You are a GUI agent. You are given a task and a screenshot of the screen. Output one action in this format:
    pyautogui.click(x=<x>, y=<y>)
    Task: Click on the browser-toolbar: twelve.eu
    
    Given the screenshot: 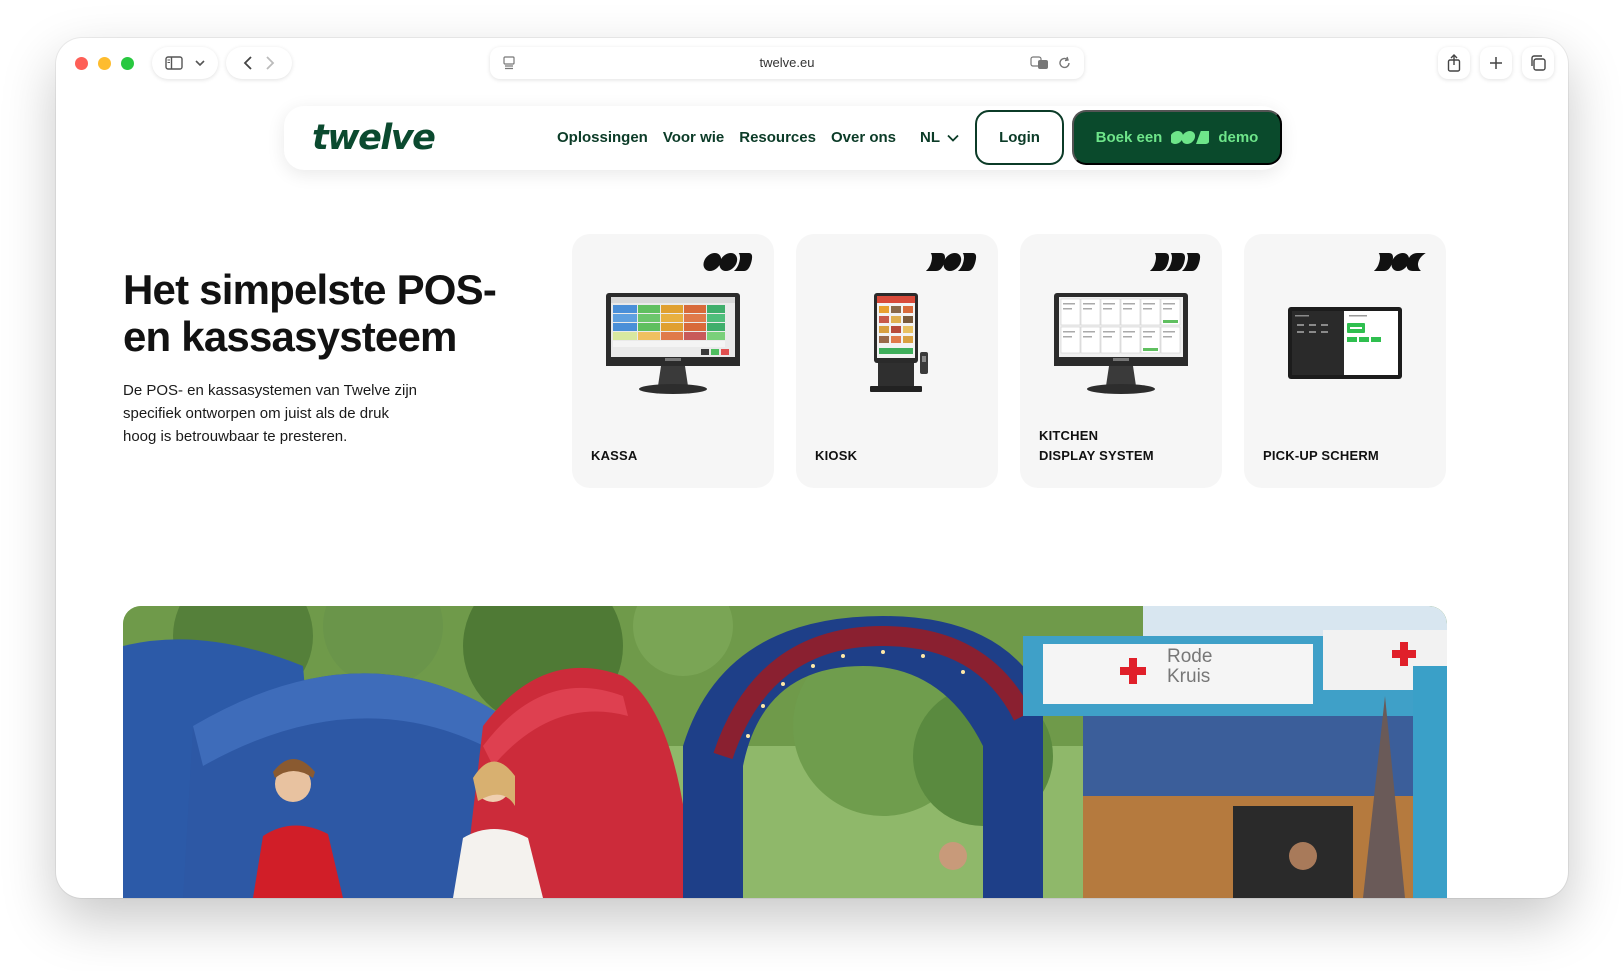 What is the action you would take?
    pyautogui.click(x=812, y=63)
    